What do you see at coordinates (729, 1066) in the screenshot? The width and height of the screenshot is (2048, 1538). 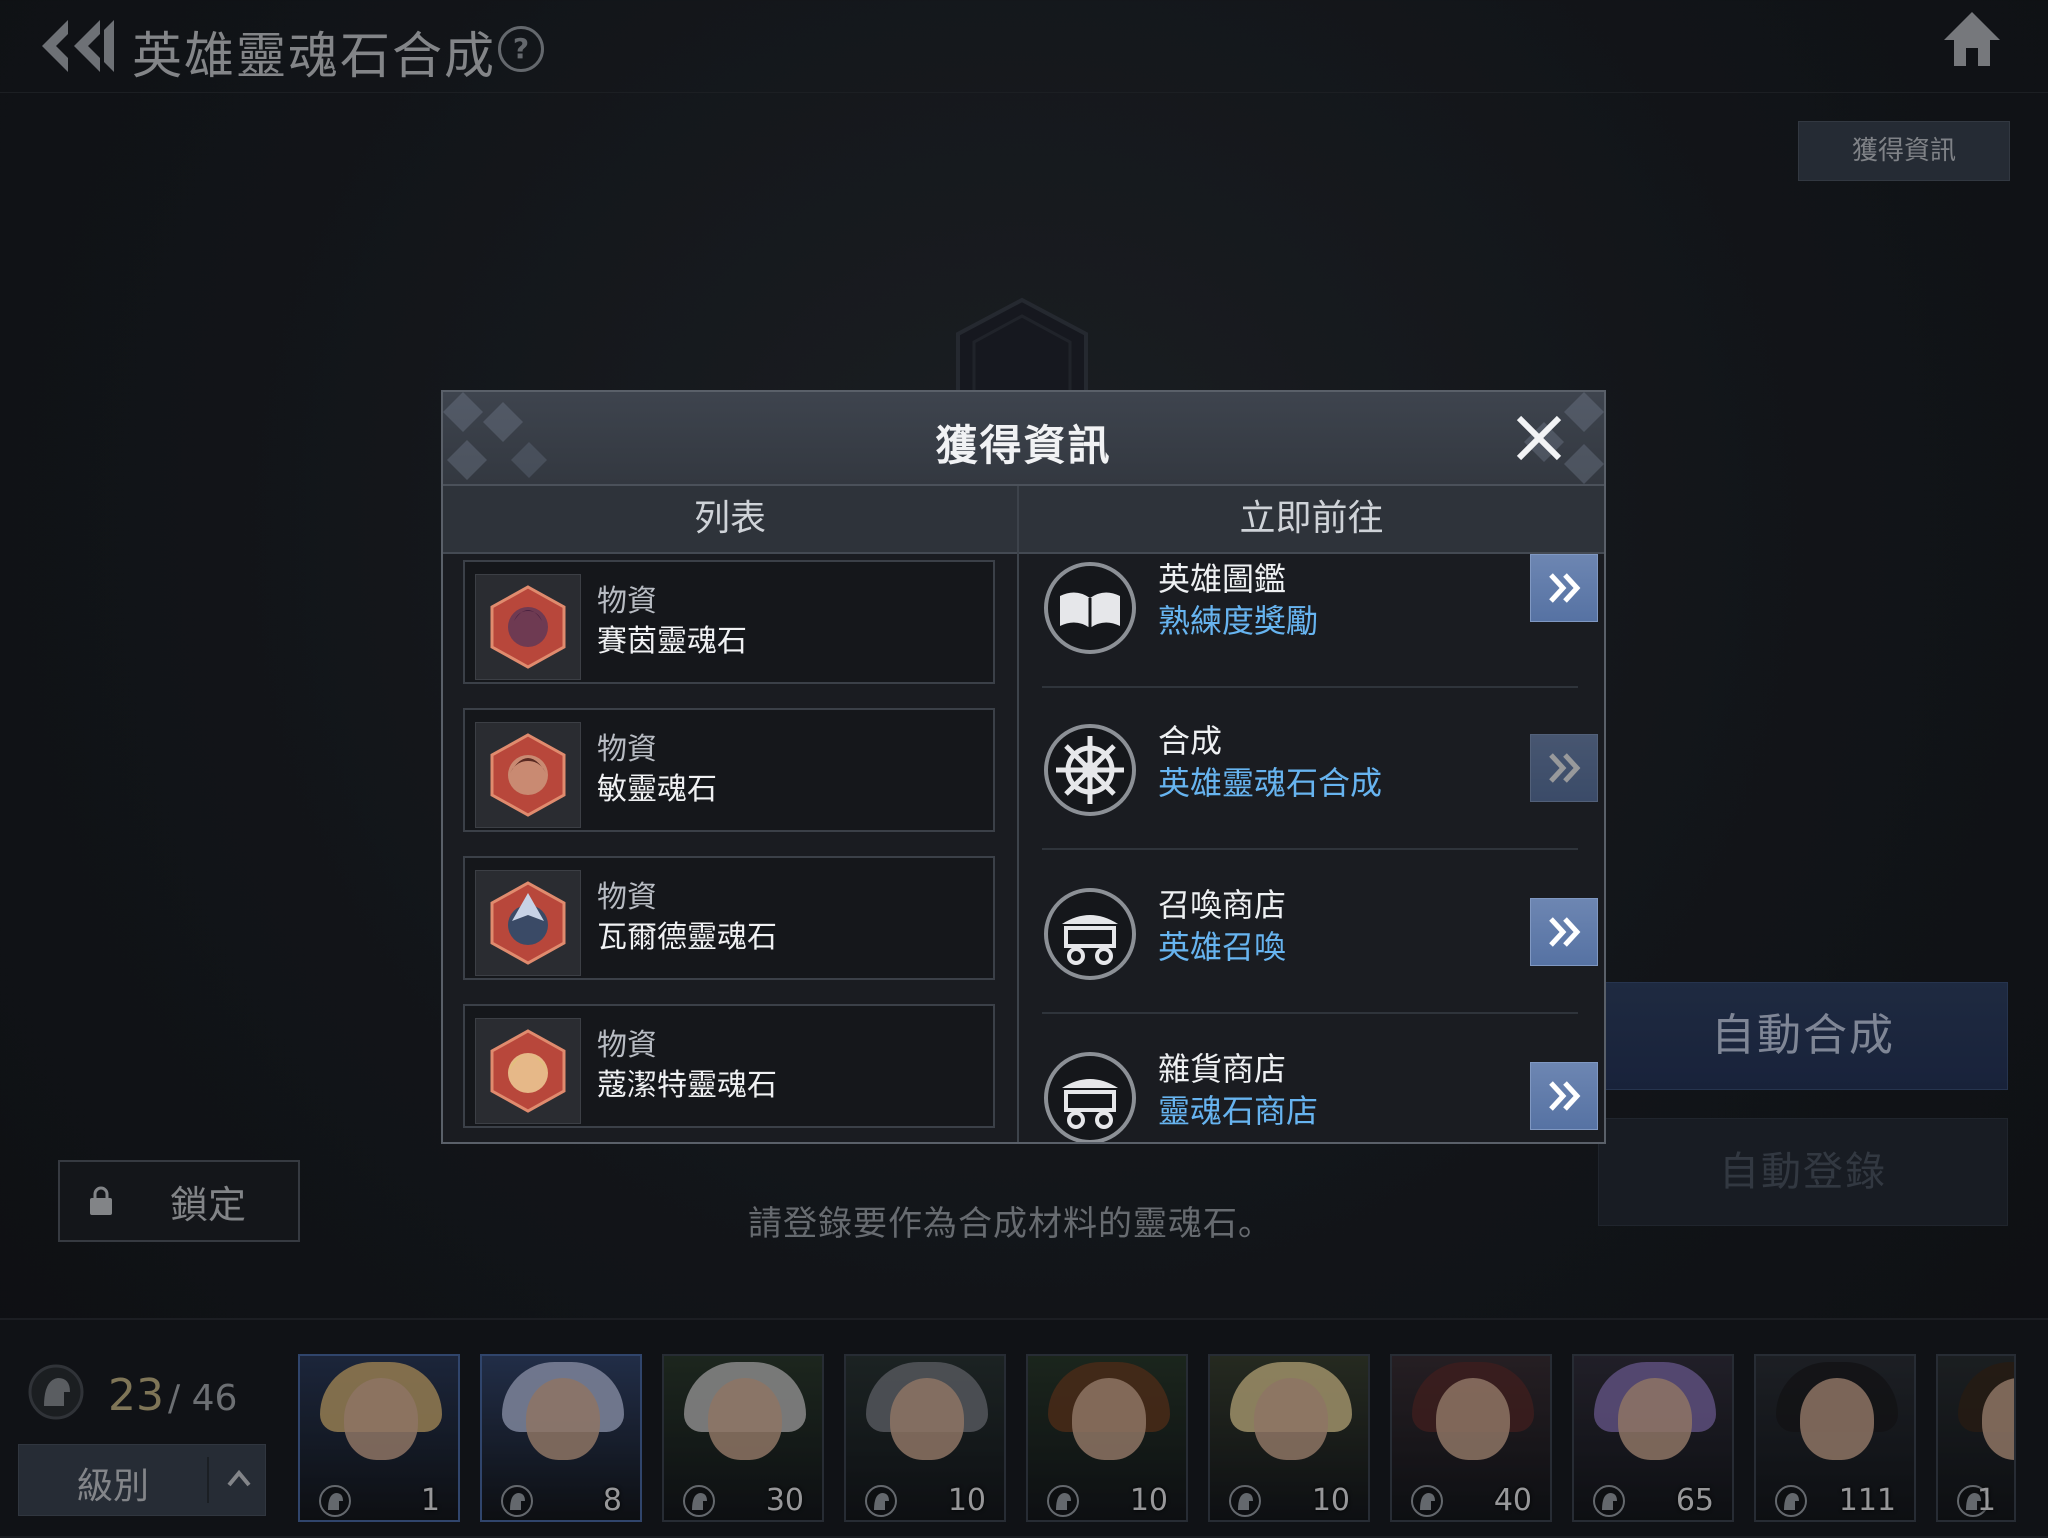 I see `list-item: 物資 蔻潔特靈魂石` at bounding box center [729, 1066].